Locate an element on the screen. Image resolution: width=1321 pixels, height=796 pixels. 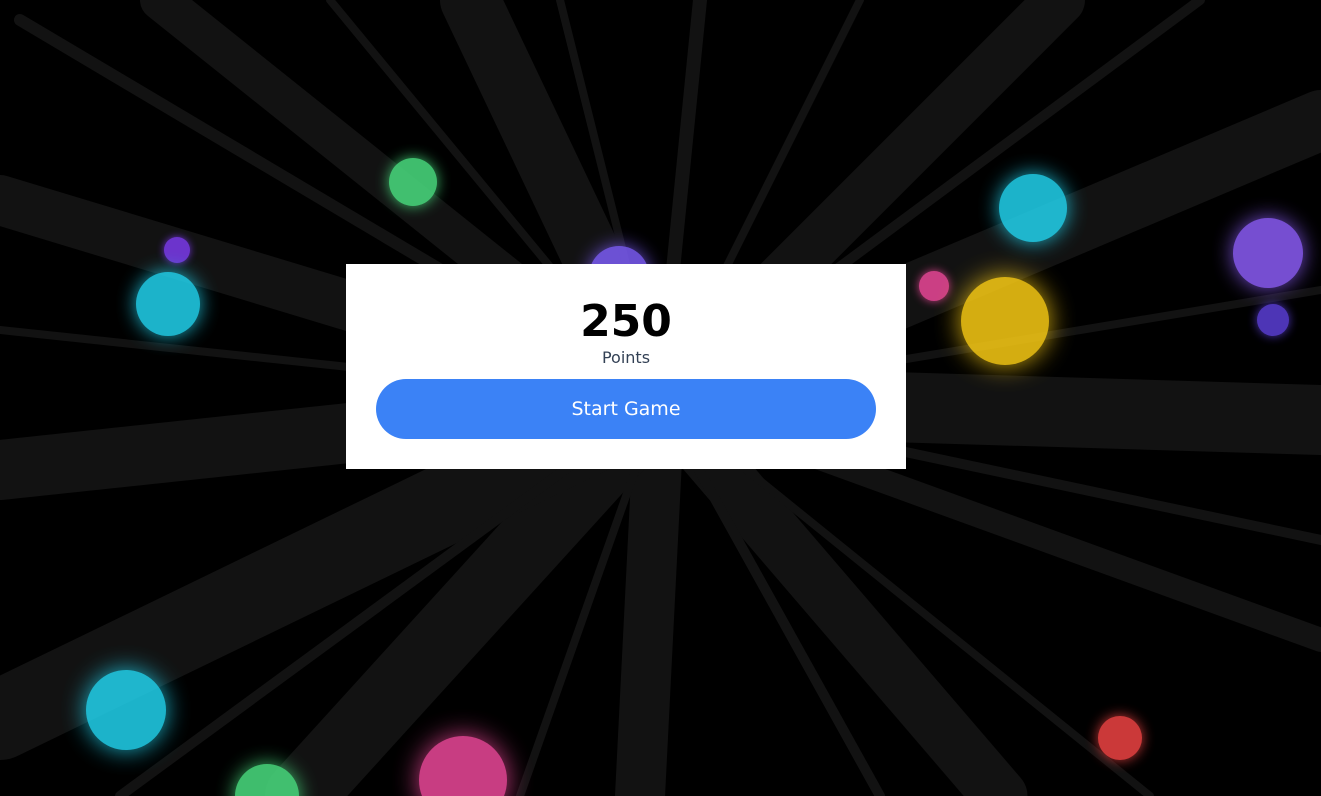
score-panel: 250 Points Start Game is located at coordinates (626, 366).